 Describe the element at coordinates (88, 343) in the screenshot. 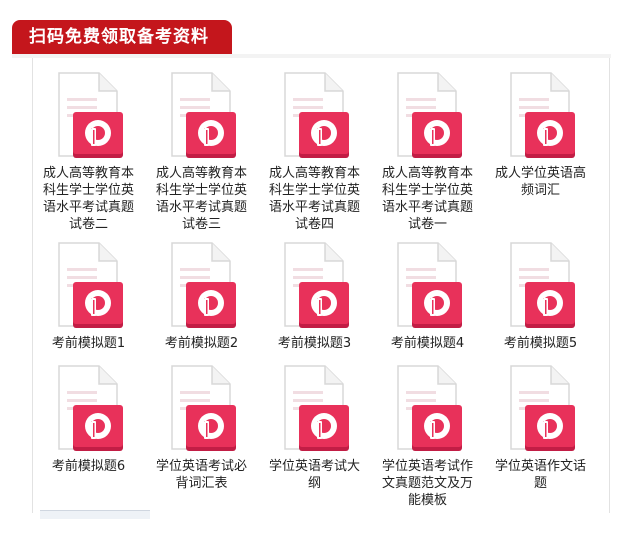

I see `file-label: 考前模拟题1` at that location.